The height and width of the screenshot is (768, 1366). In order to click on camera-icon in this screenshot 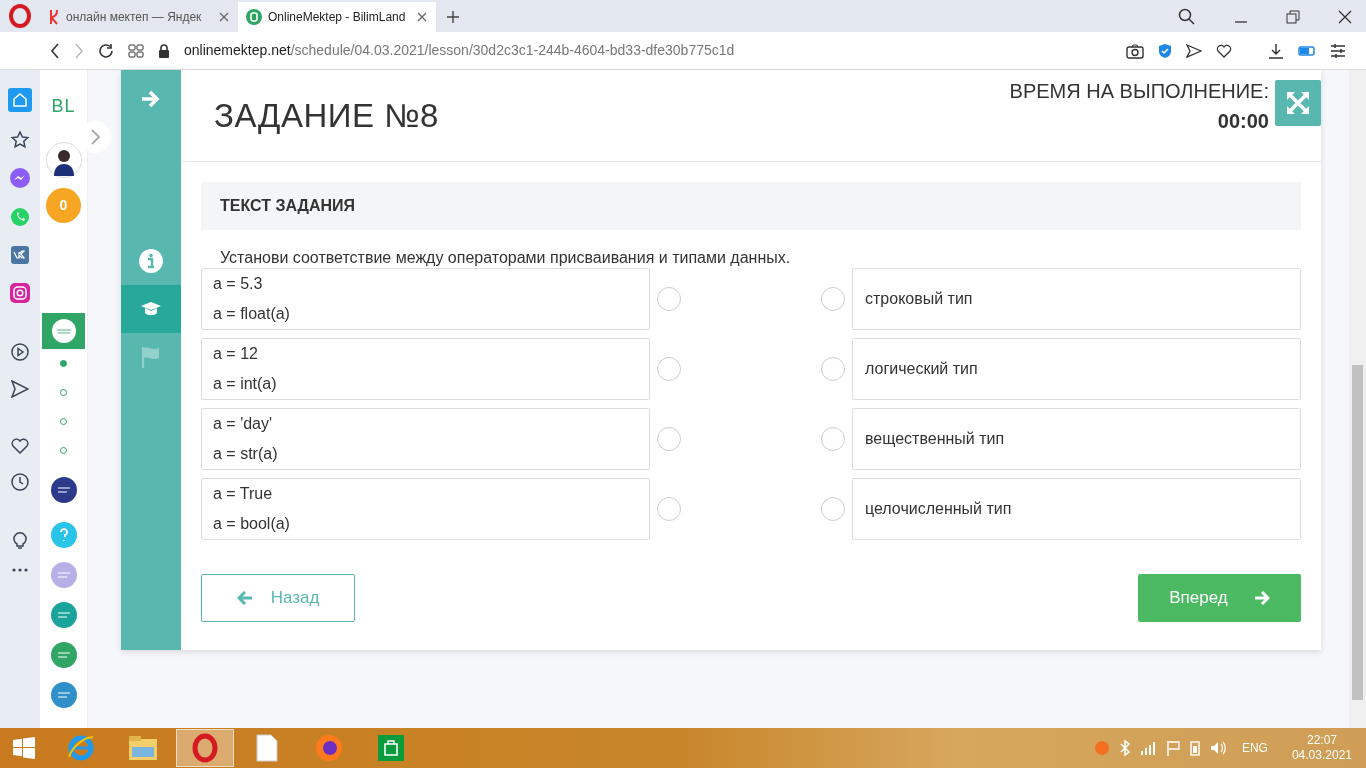, I will do `click(1135, 50)`.